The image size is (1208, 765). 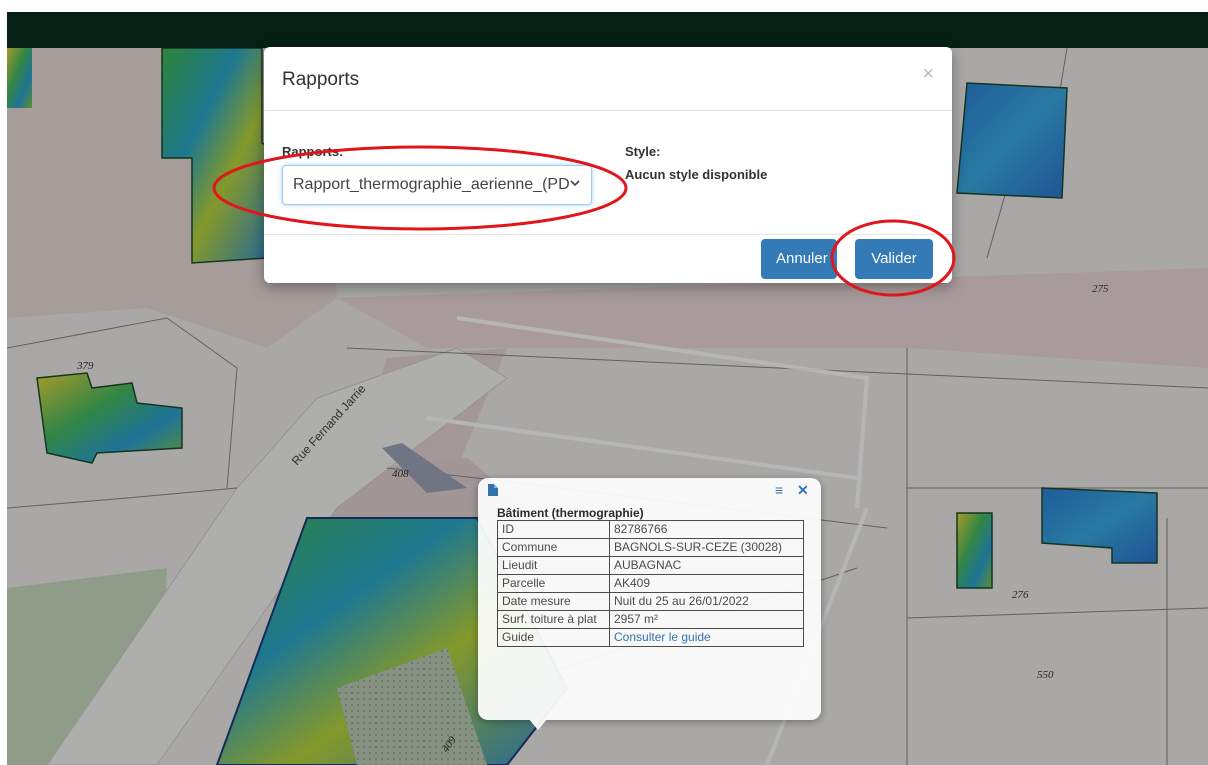 What do you see at coordinates (643, 151) in the screenshot?
I see `style-label: Style:` at bounding box center [643, 151].